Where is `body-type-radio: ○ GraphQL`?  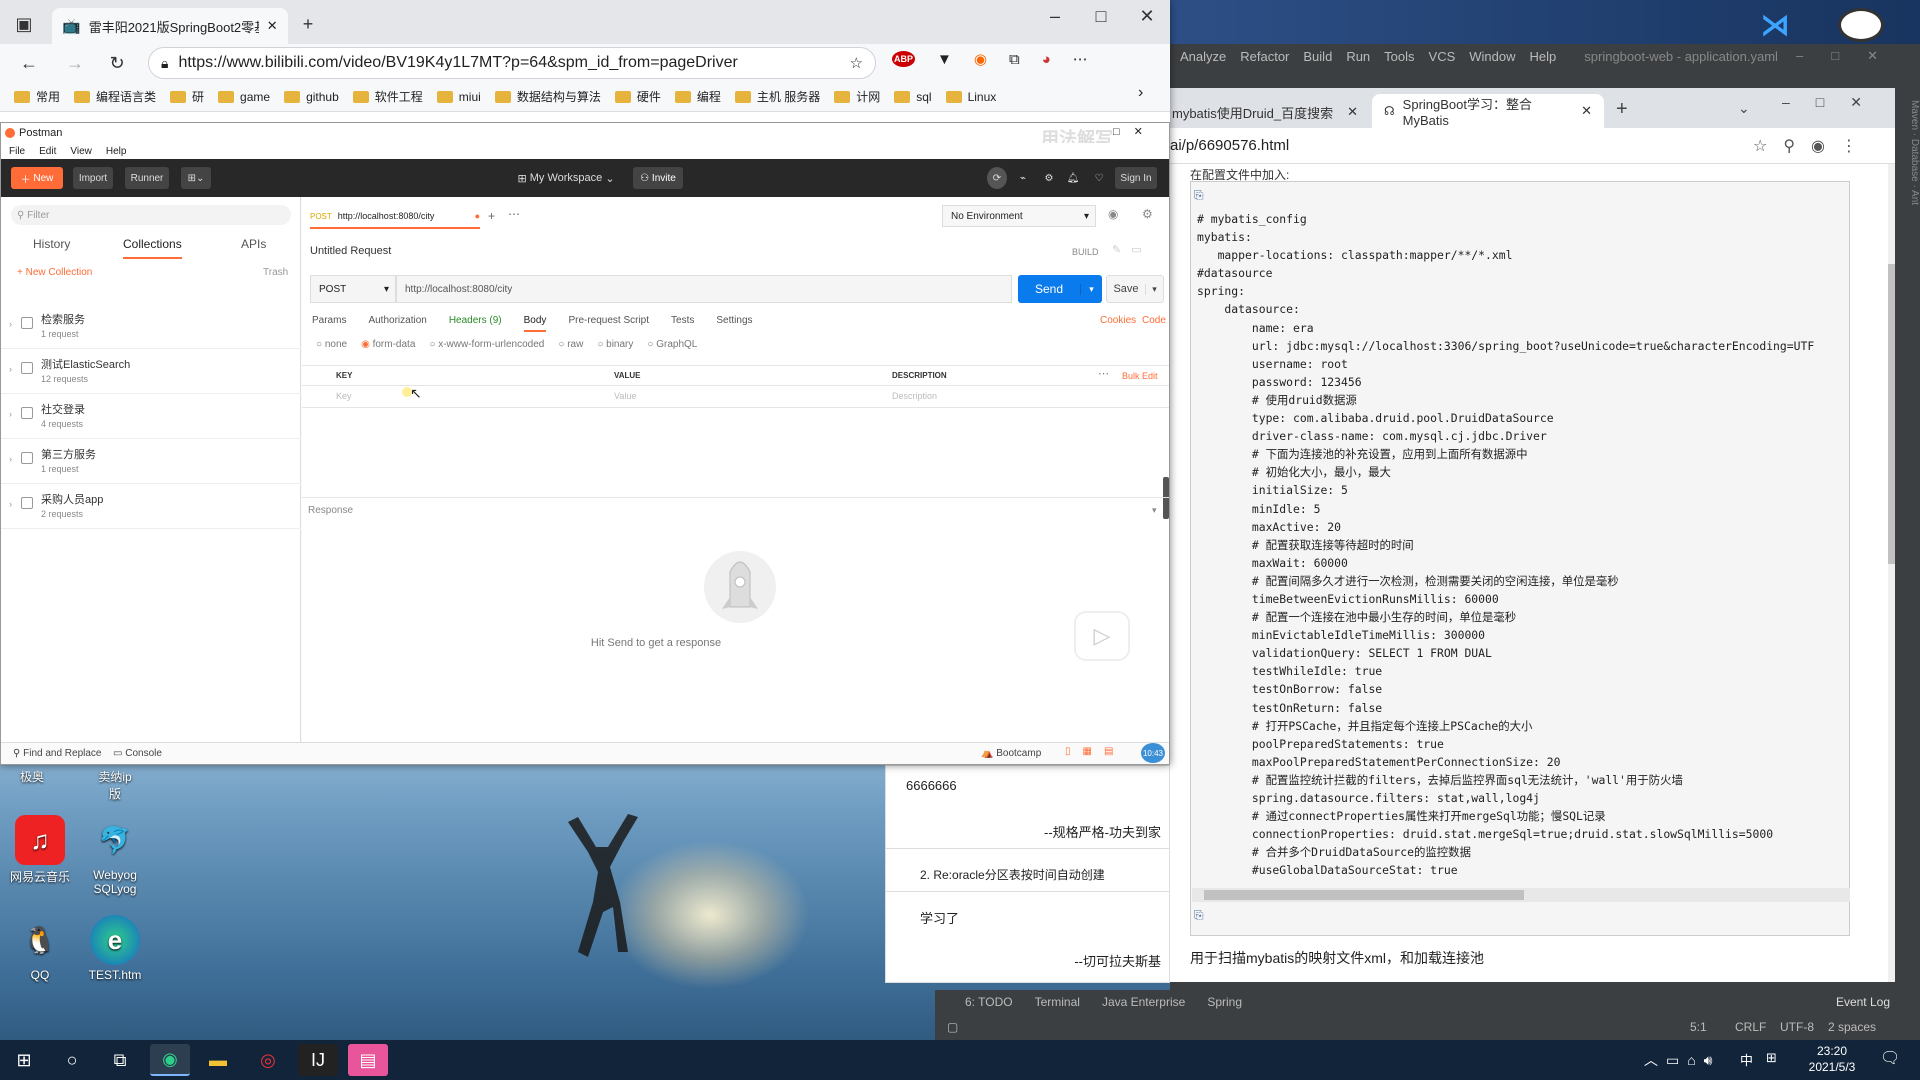
body-type-radio: ○ GraphQL is located at coordinates (672, 344).